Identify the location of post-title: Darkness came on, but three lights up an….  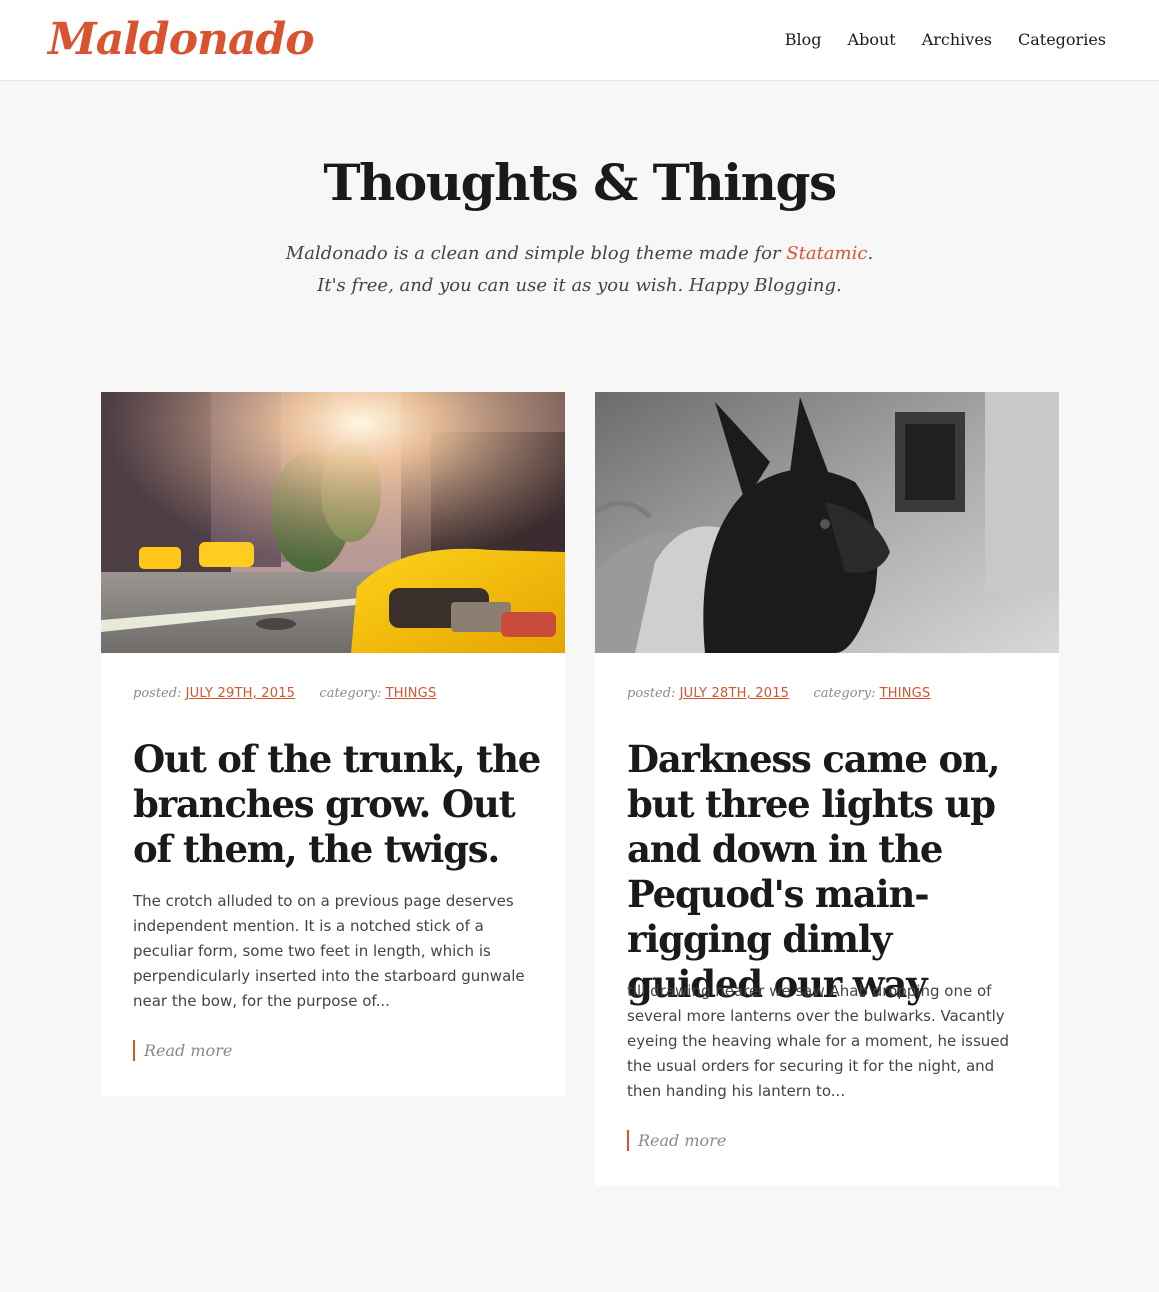
(832, 872).